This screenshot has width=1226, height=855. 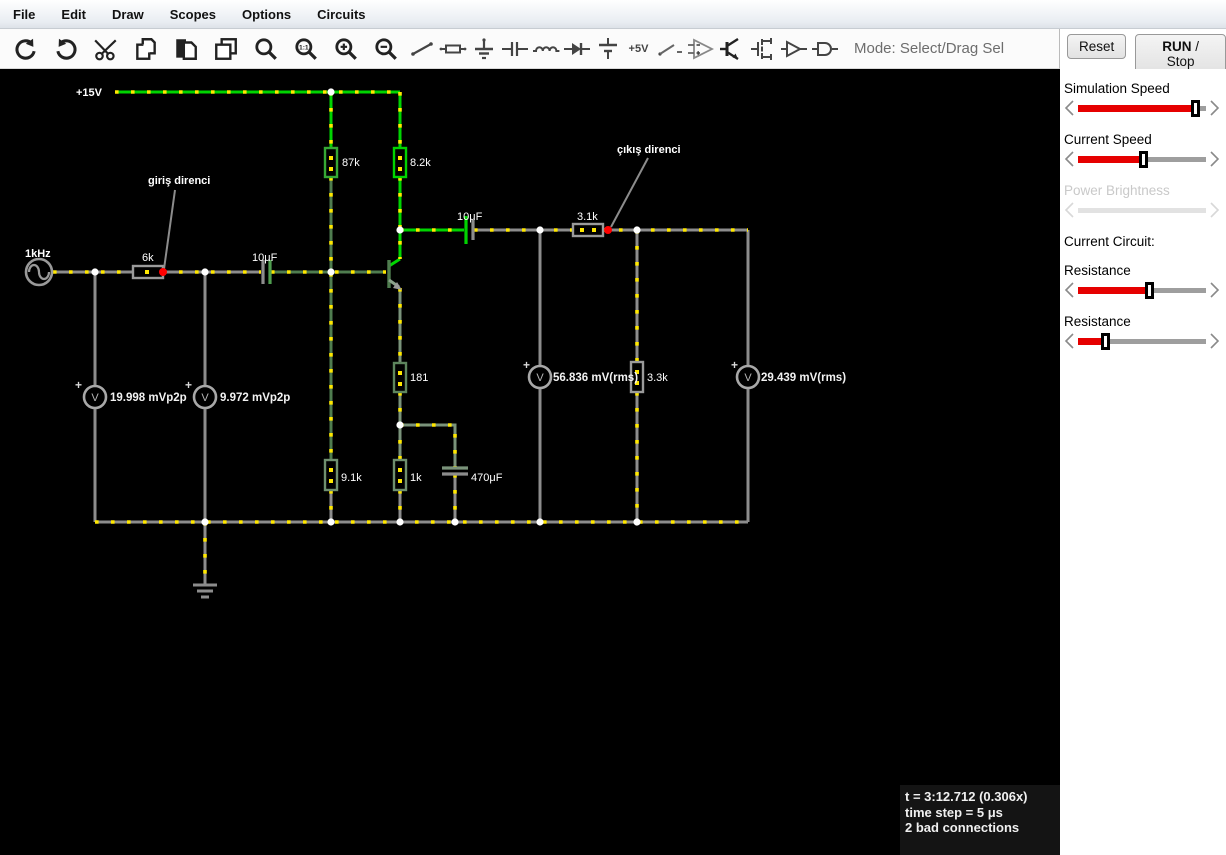 What do you see at coordinates (73, 14) in the screenshot?
I see `menu-edit: Edit` at bounding box center [73, 14].